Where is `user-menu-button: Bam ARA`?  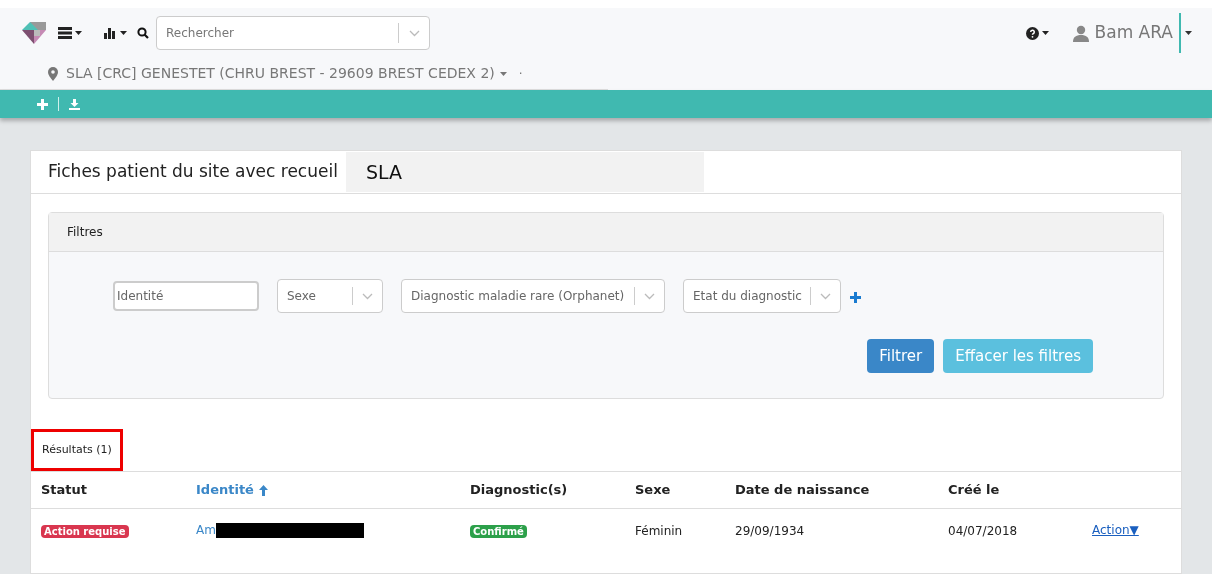
user-menu-button: Bam ARA is located at coordinates (1126, 33).